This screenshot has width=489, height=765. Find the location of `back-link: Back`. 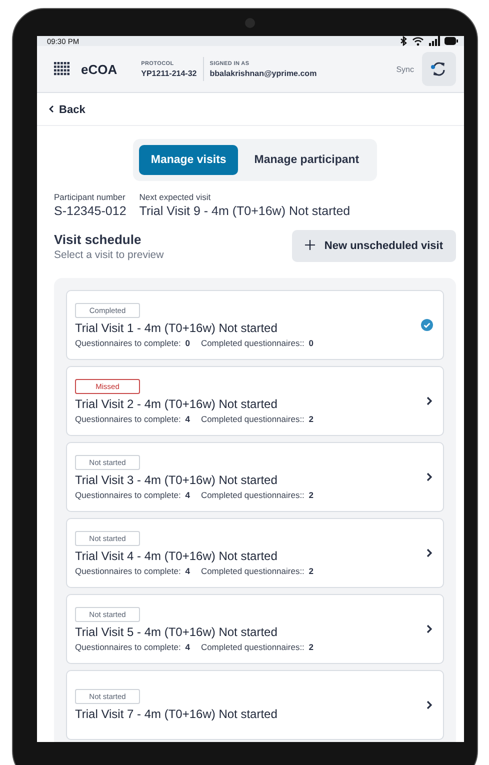

back-link: Back is located at coordinates (67, 110).